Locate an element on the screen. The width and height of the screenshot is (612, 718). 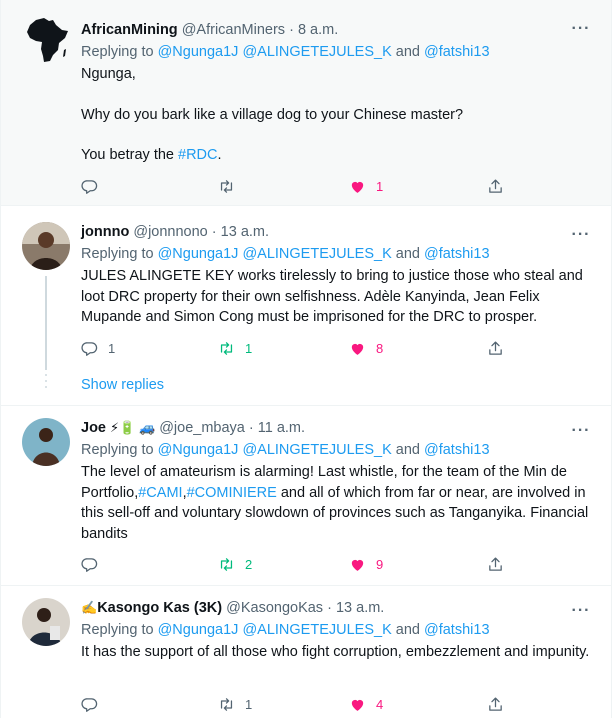
like-count: 8 is located at coordinates (380, 348).